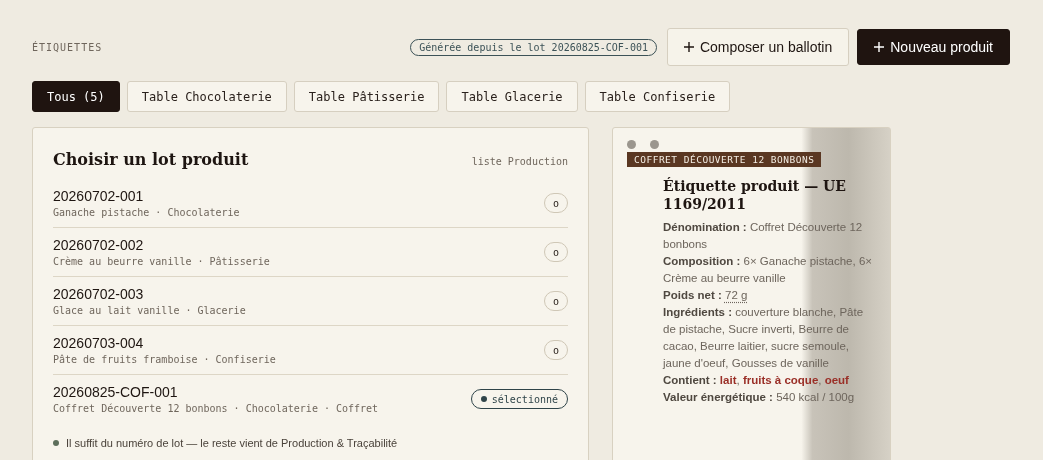 The image size is (1043, 460). I want to click on panel-title: Choisir un lot produit, so click(151, 159).